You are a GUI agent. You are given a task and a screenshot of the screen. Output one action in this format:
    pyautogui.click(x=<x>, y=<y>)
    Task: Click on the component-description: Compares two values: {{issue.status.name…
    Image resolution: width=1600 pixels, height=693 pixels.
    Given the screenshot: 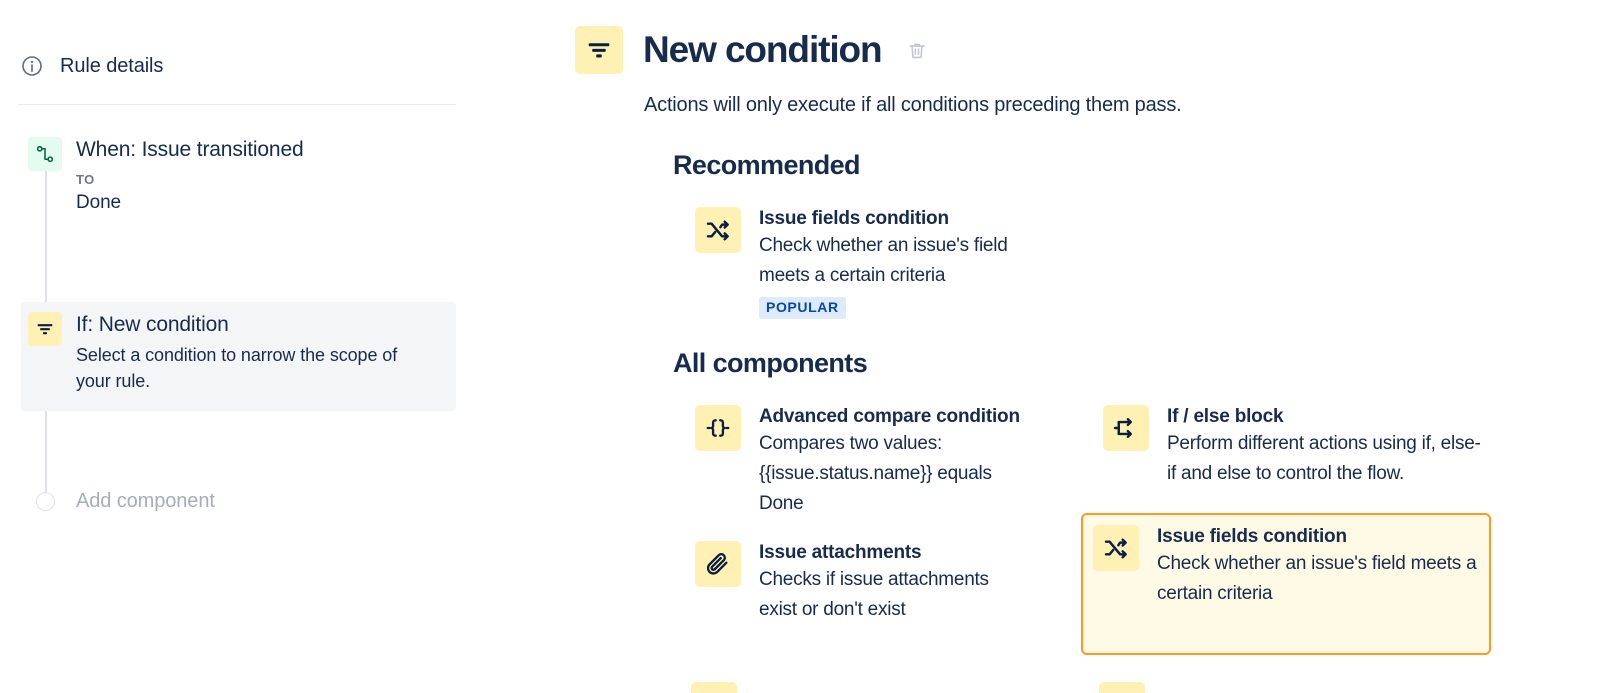 What is the action you would take?
    pyautogui.click(x=875, y=473)
    